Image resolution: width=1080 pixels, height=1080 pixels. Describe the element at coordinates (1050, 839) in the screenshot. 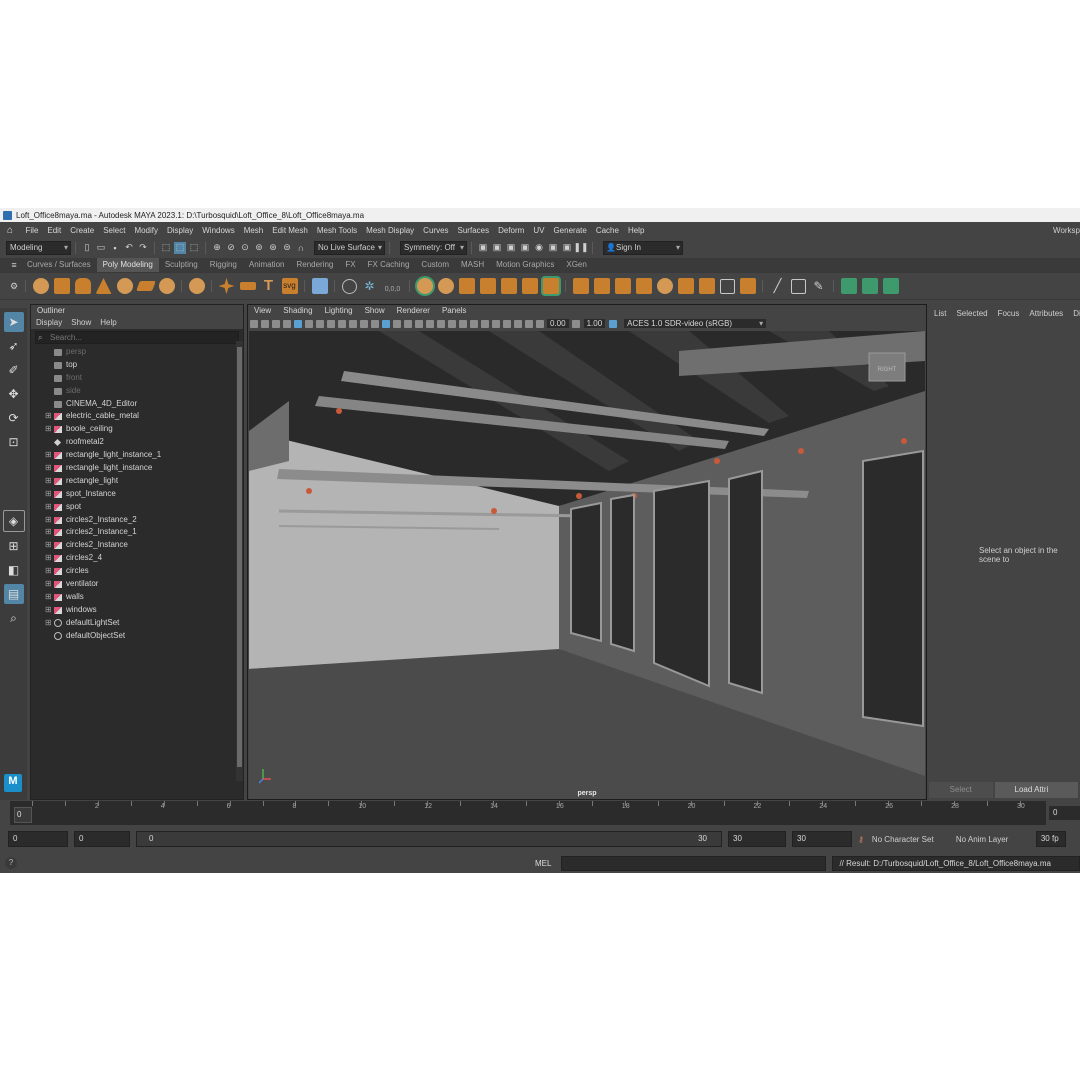

I see `fps-dropdown: 30 fp` at that location.